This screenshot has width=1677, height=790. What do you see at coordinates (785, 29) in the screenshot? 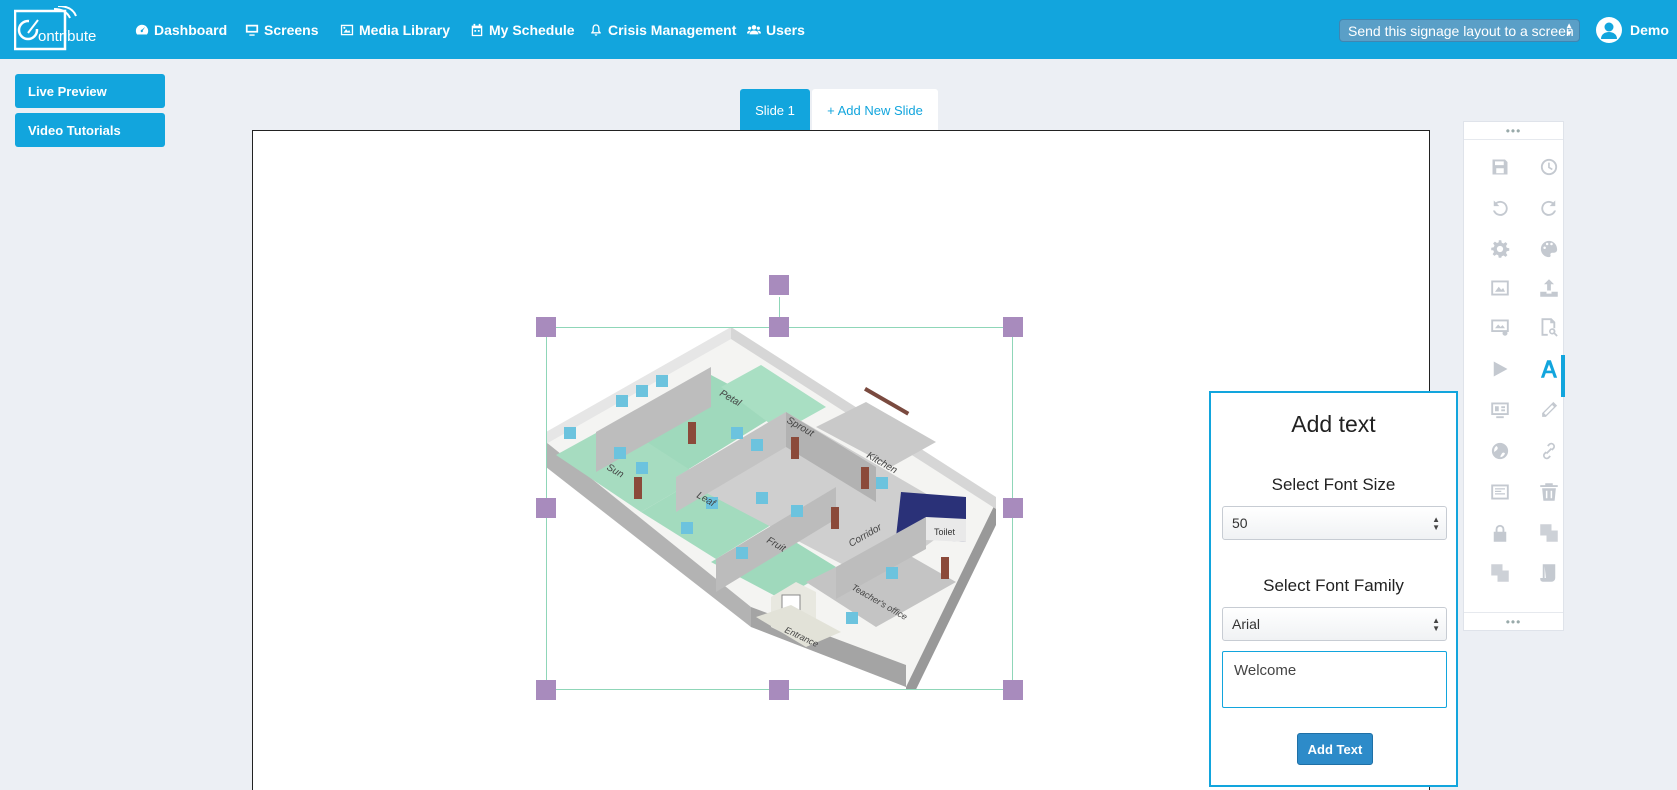
I see `nav-users-label: Users` at bounding box center [785, 29].